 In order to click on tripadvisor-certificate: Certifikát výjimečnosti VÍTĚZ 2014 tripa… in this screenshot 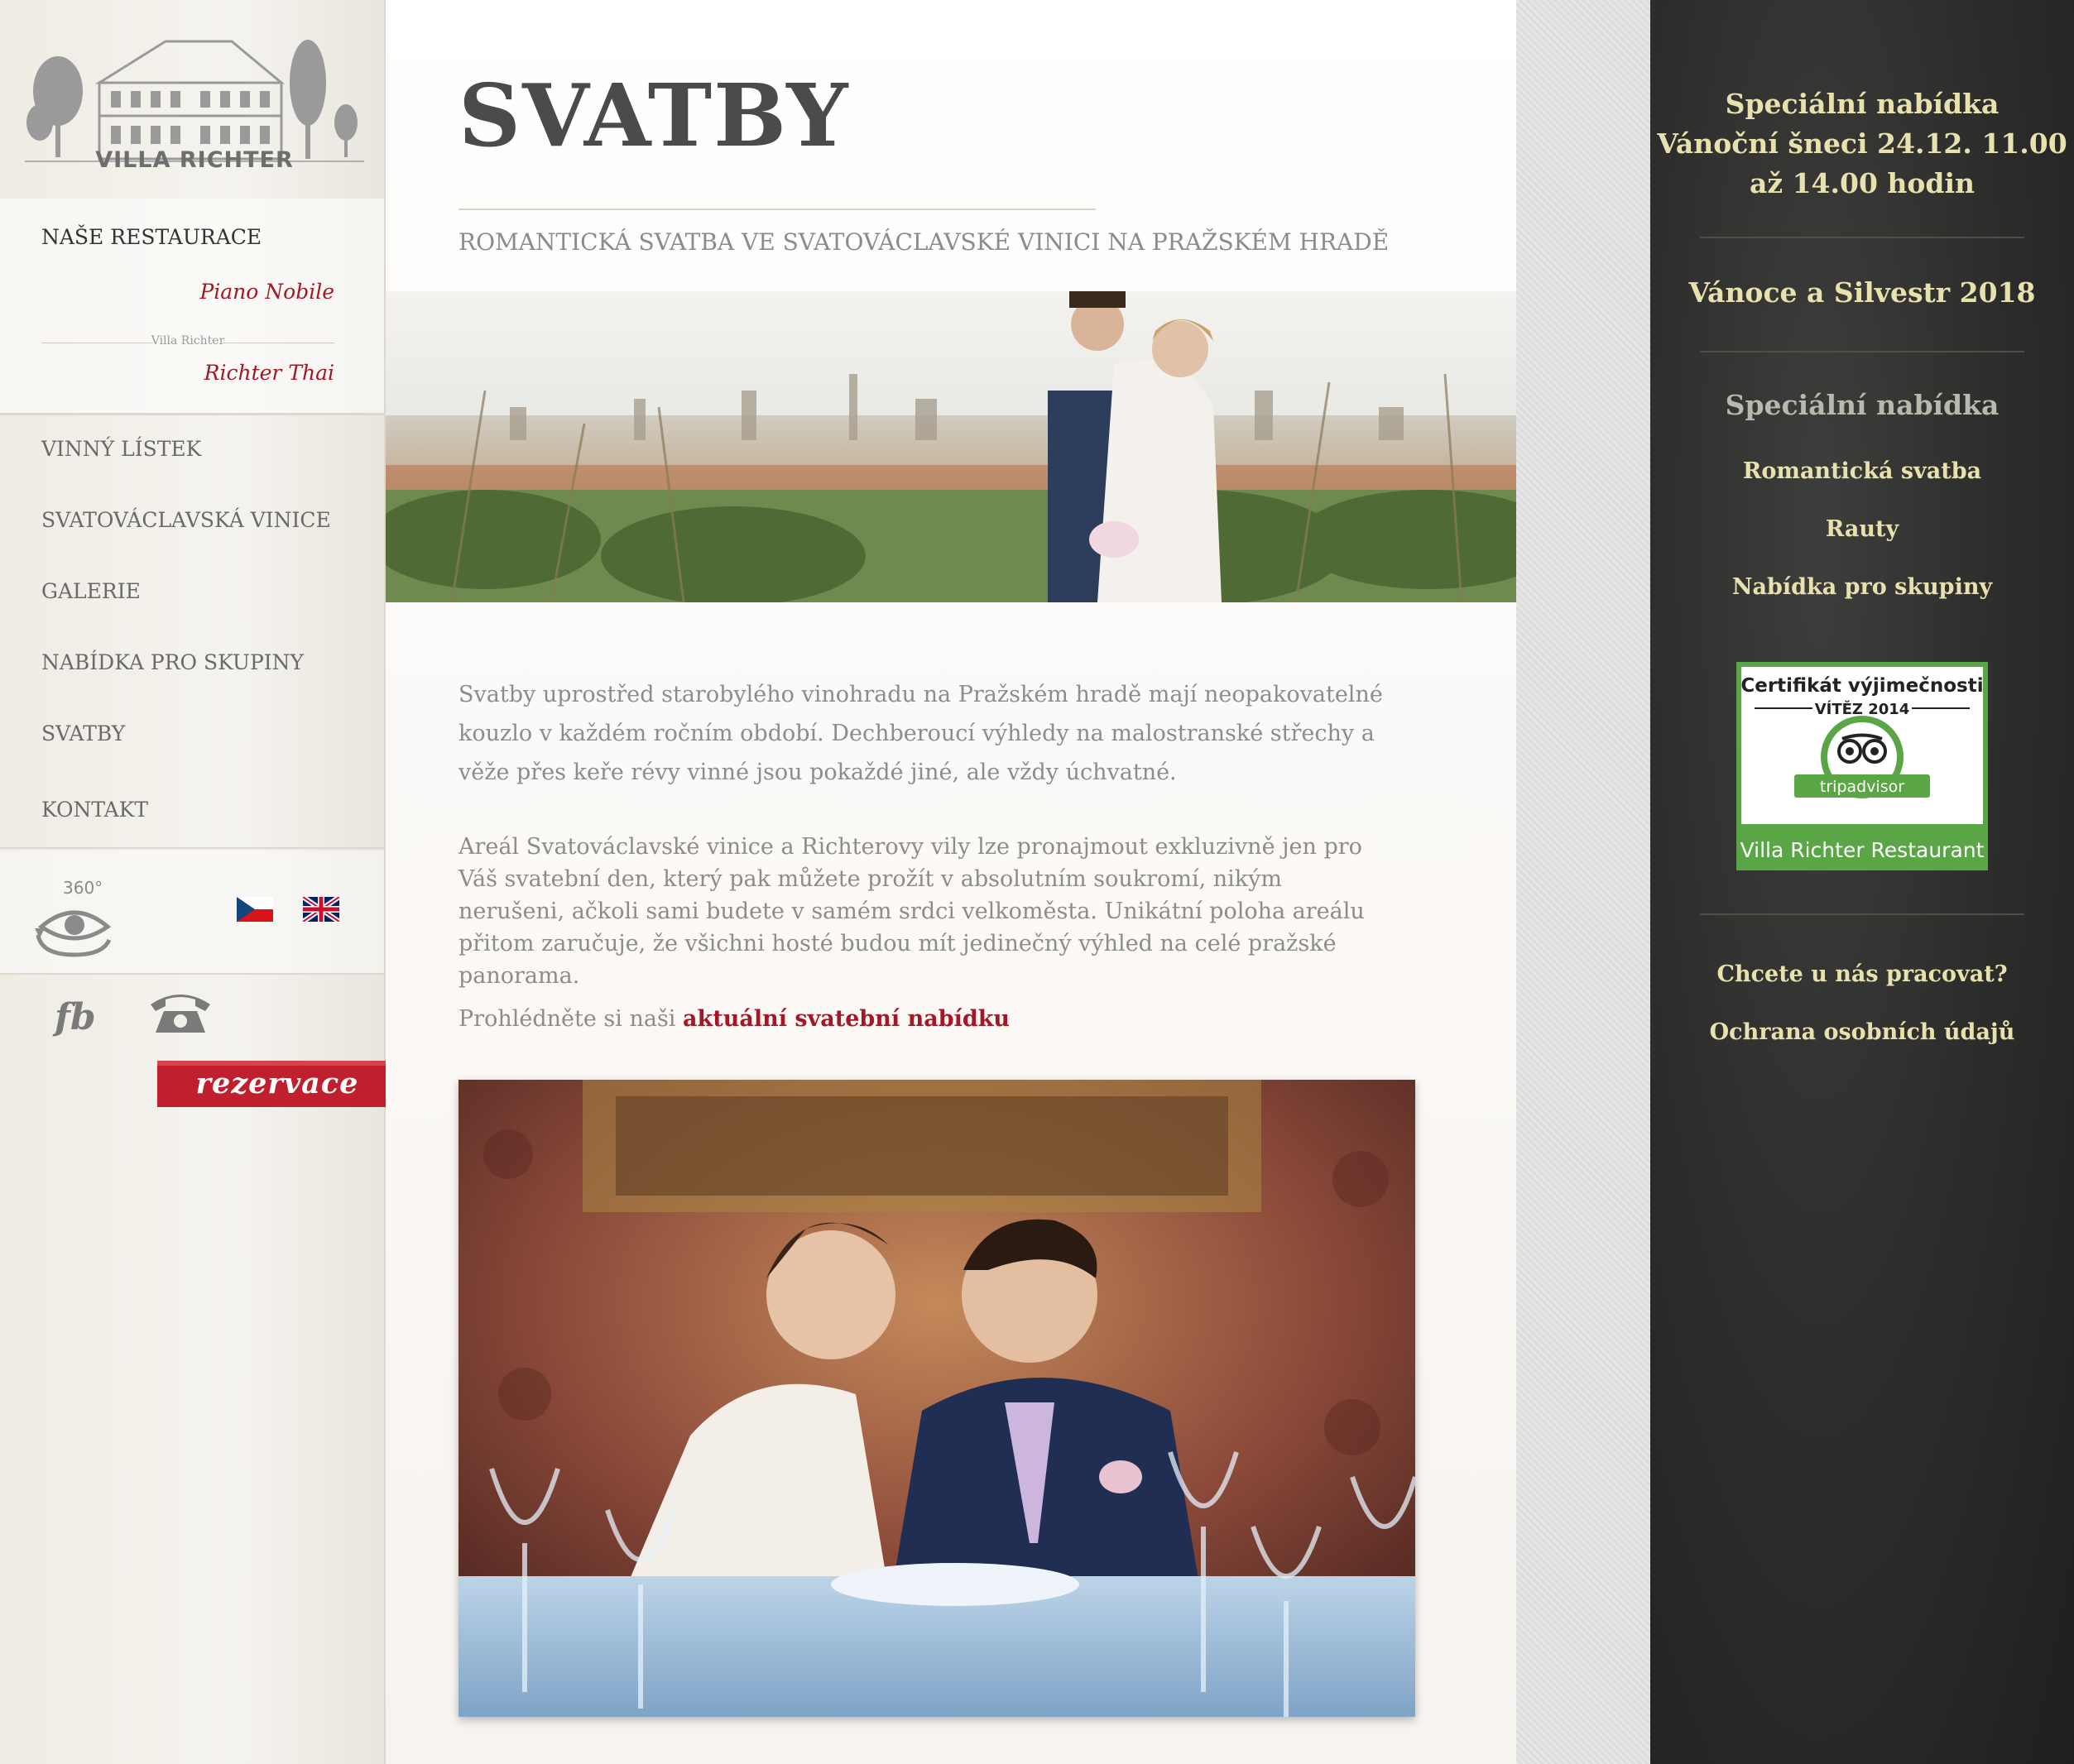, I will do `click(1862, 766)`.